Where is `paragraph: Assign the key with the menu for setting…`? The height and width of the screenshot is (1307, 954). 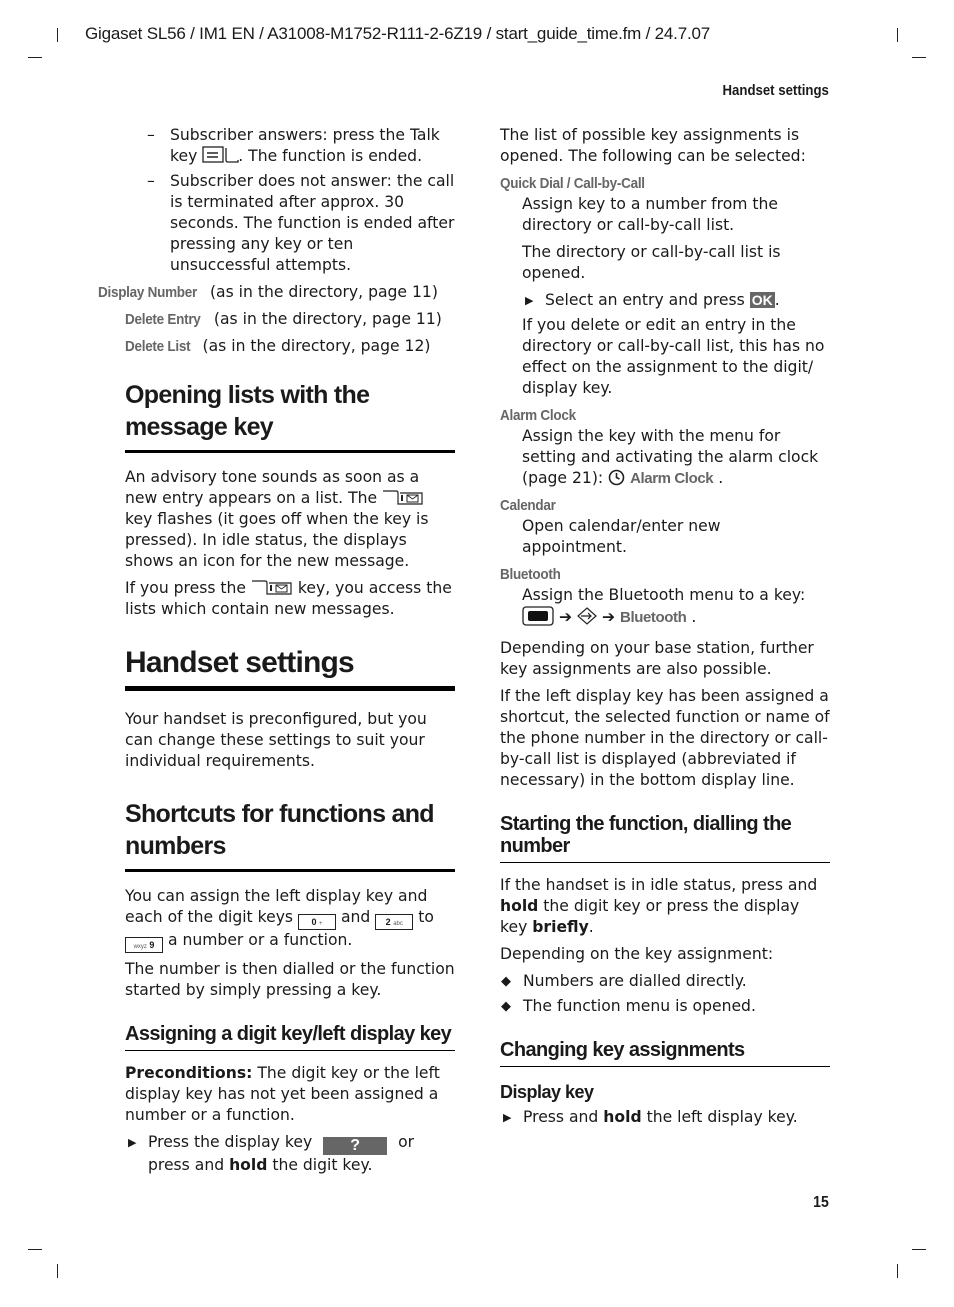
paragraph: Assign the key with the menu for setting… is located at coordinates (670, 457).